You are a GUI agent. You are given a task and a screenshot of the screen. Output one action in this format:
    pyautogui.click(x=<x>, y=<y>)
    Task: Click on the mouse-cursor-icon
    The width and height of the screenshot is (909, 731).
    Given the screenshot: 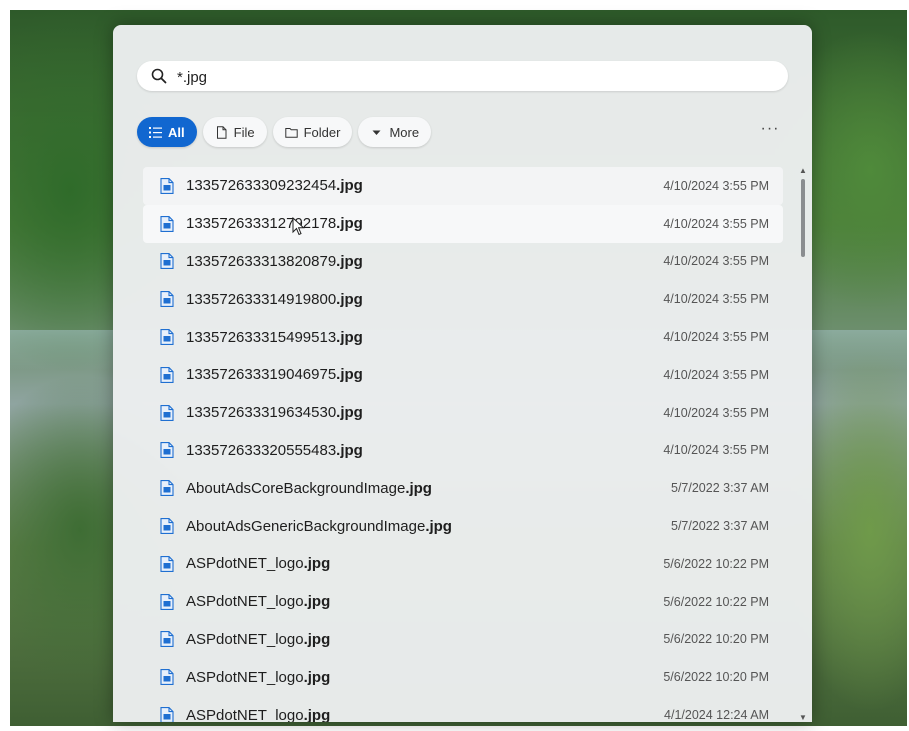 What is the action you would take?
    pyautogui.click(x=298, y=226)
    